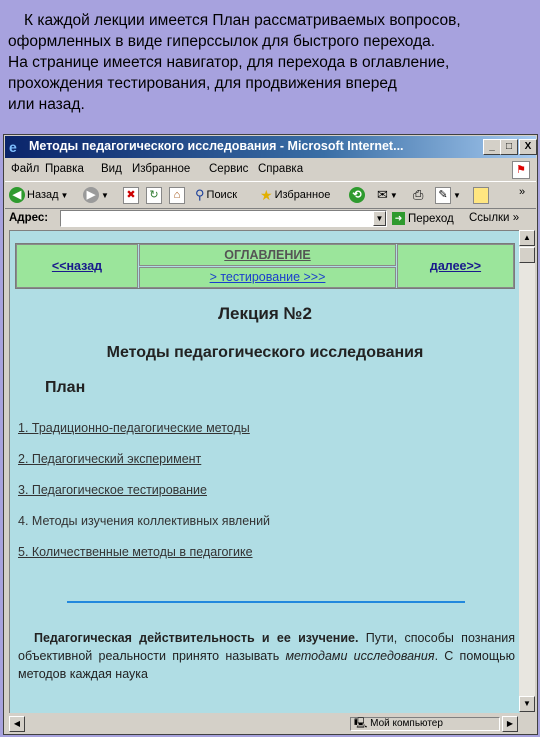 The image size is (540, 737). Describe the element at coordinates (228, 169) in the screenshot. I see `menu-tools: Сервис` at that location.